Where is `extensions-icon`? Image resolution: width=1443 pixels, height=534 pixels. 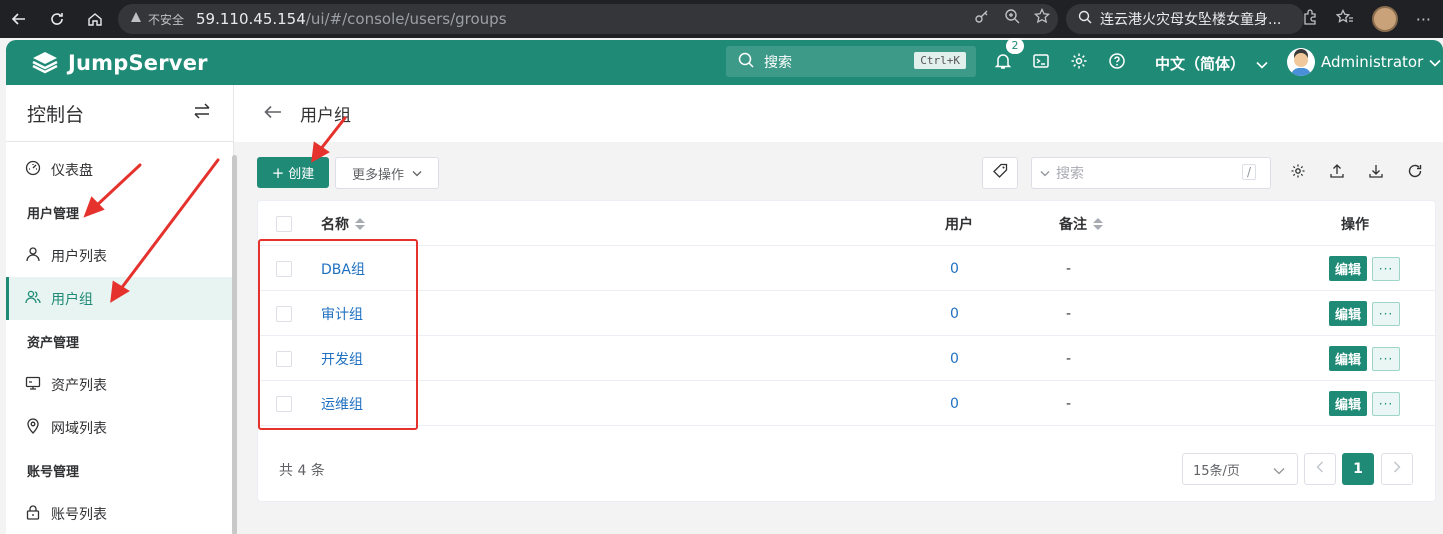 extensions-icon is located at coordinates (1310, 19).